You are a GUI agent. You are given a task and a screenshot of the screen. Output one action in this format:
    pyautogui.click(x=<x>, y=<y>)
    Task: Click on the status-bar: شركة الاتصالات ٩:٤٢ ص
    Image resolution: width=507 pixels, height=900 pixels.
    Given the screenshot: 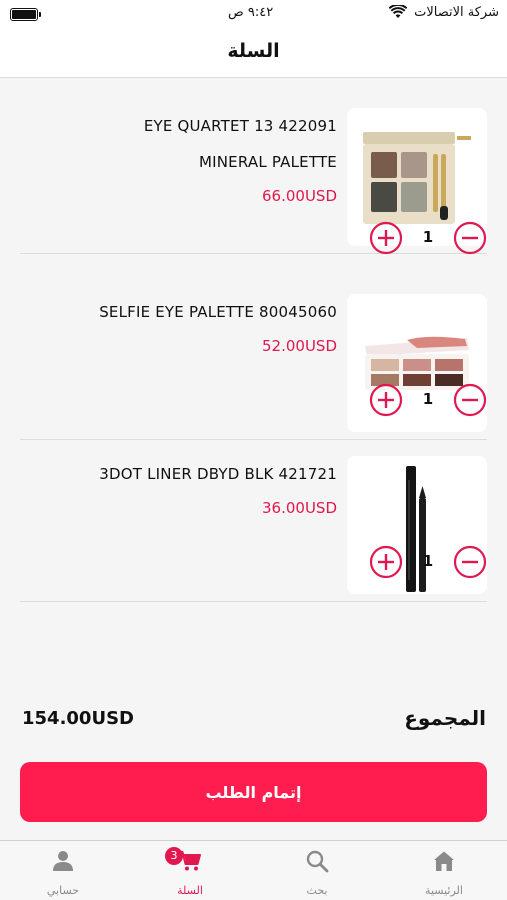 What is the action you would take?
    pyautogui.click(x=253, y=15)
    